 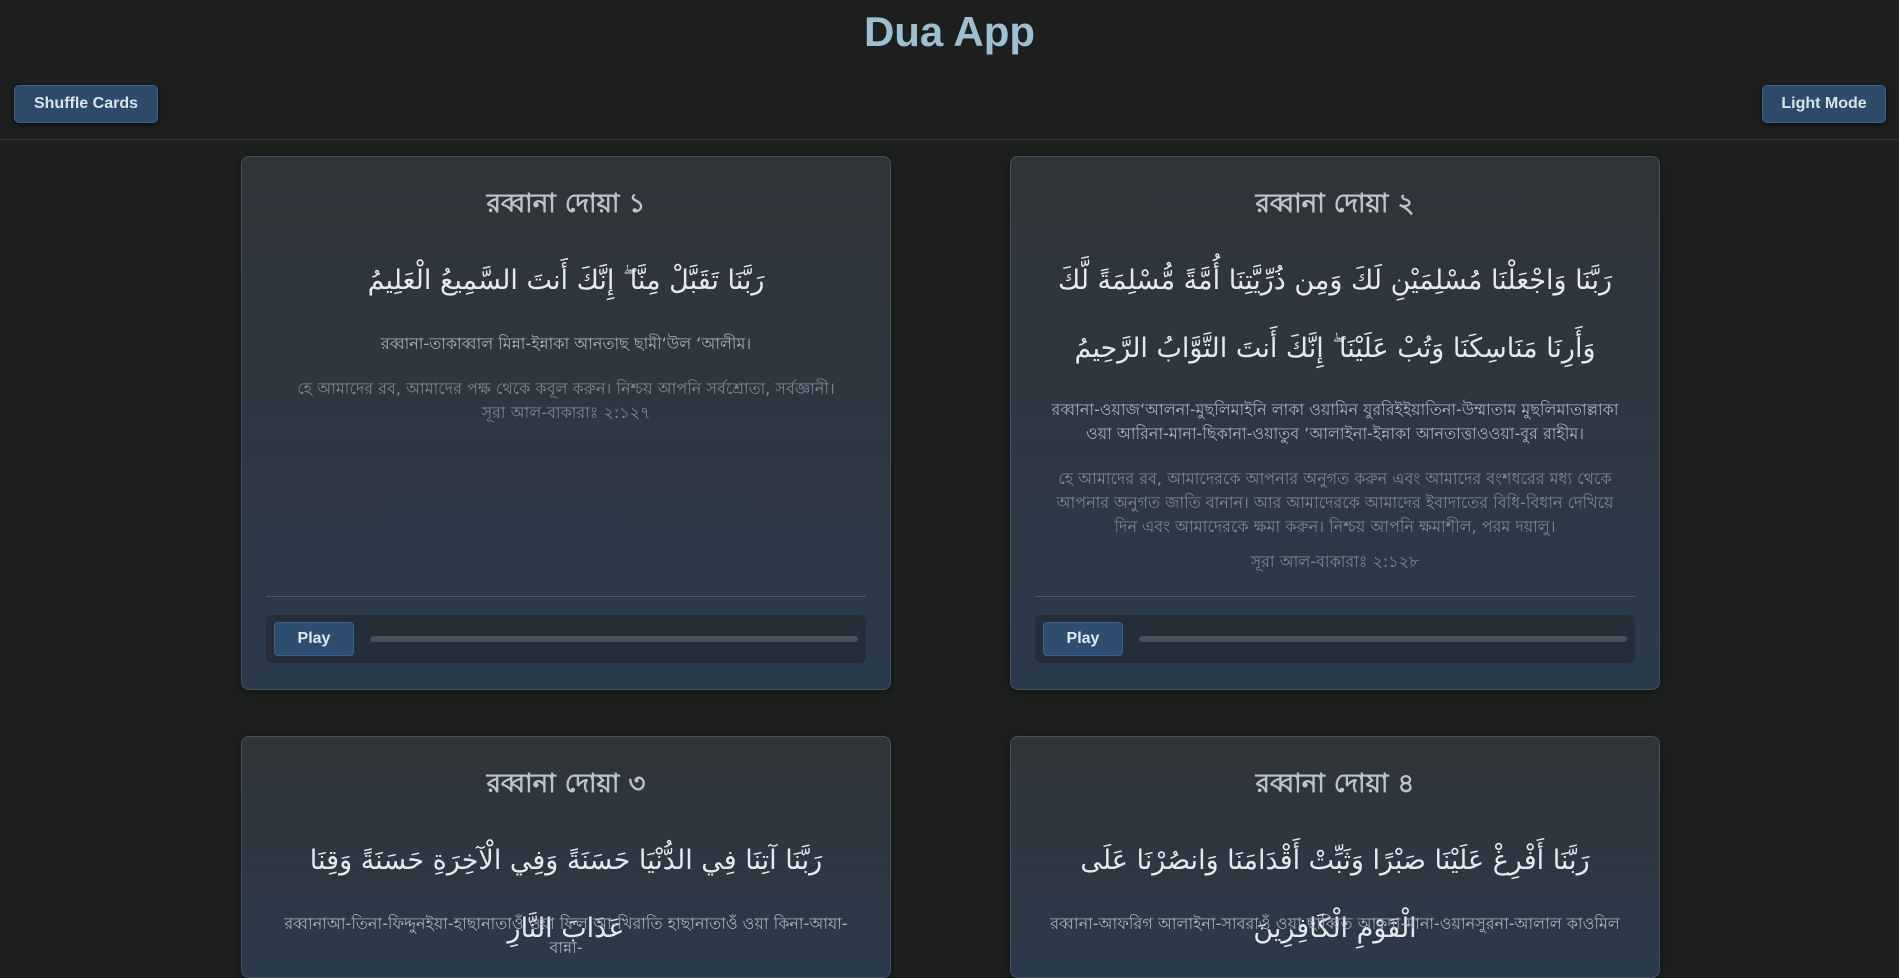 I want to click on surah-reference: সূরা আল-বাকারাঃ ২:১২৮, so click(x=1335, y=561).